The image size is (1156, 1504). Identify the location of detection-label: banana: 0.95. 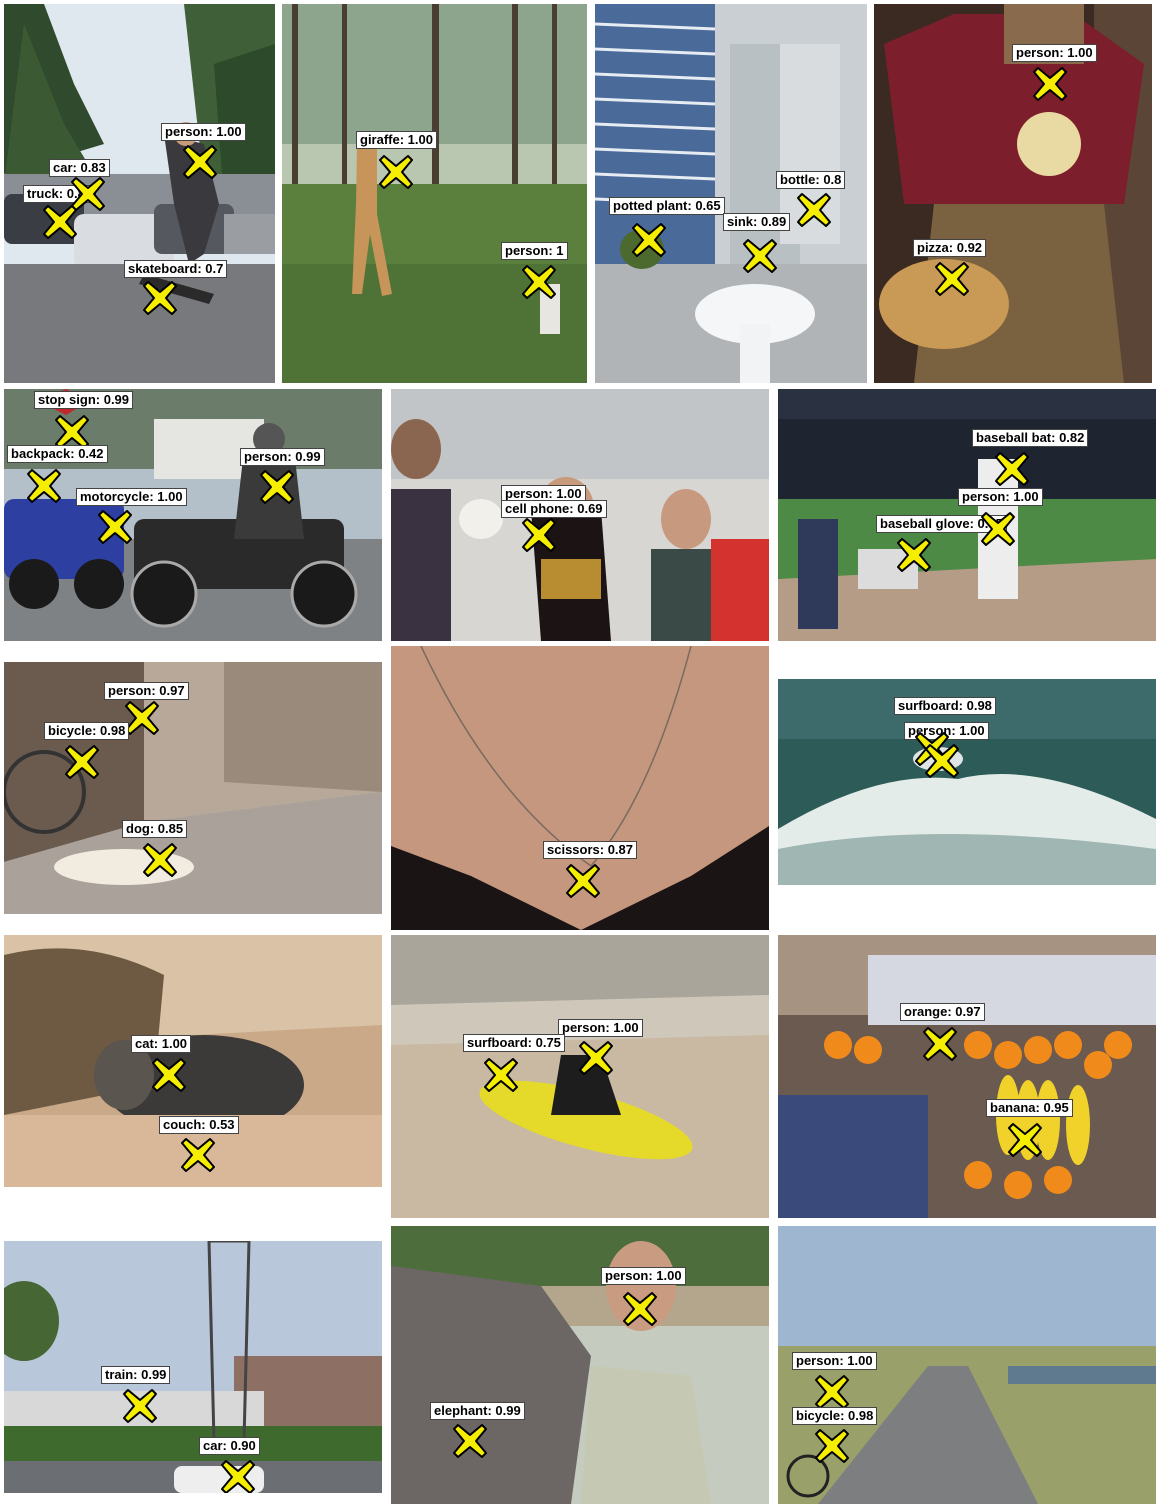
(1029, 1108).